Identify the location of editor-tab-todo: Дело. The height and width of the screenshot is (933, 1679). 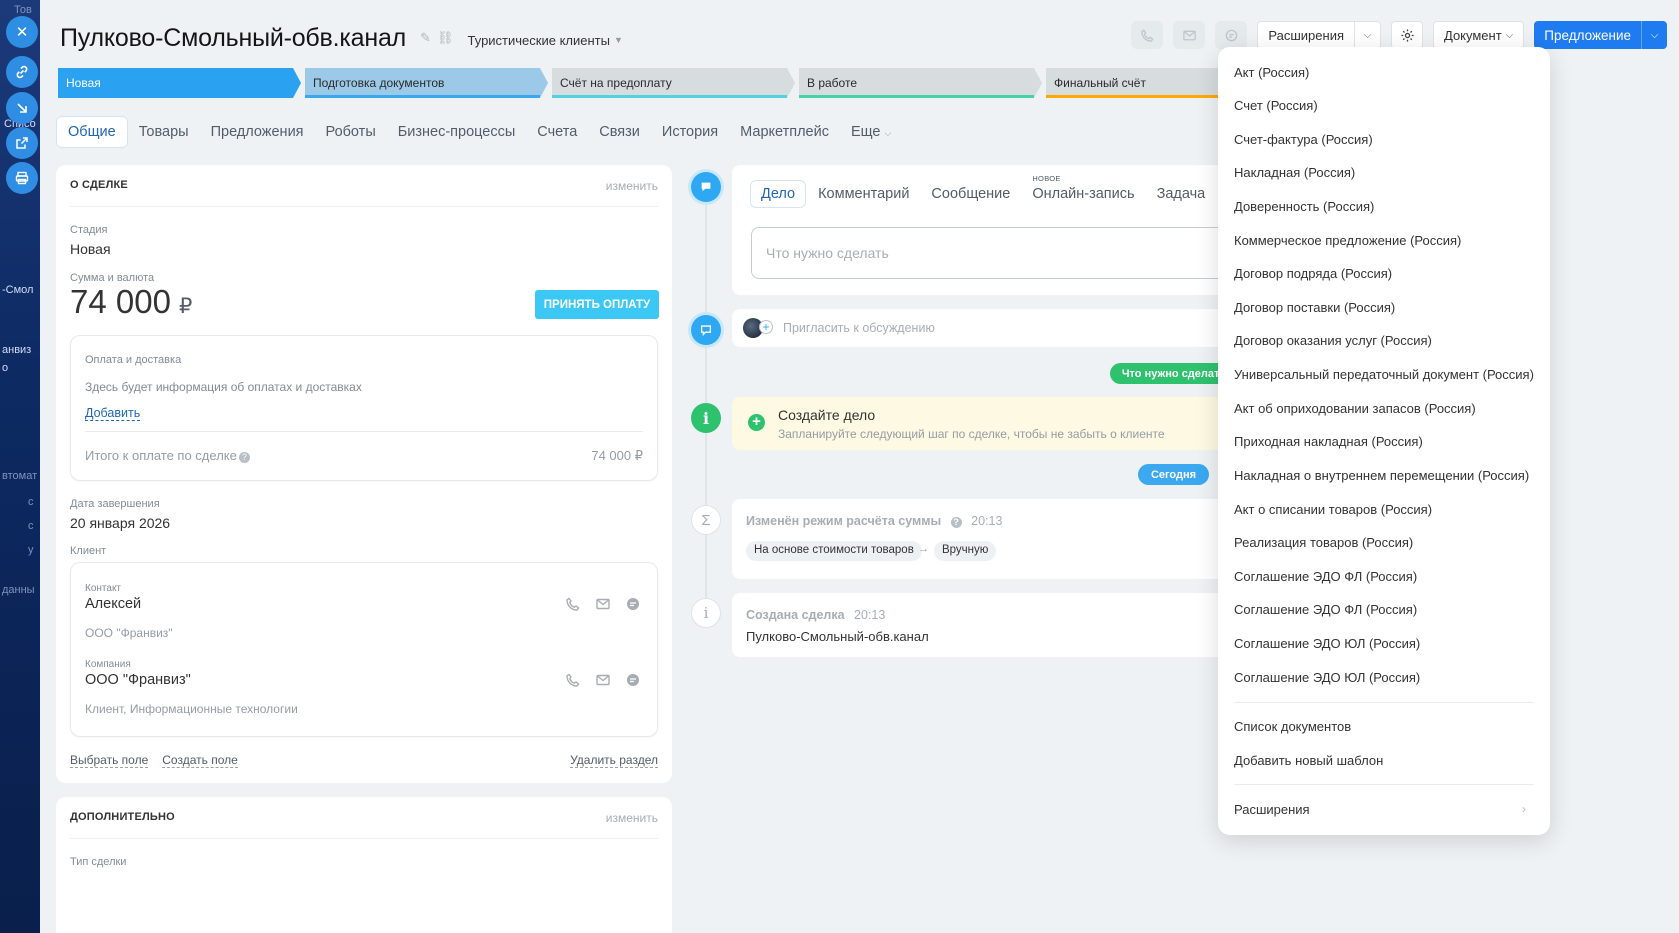
(778, 194).